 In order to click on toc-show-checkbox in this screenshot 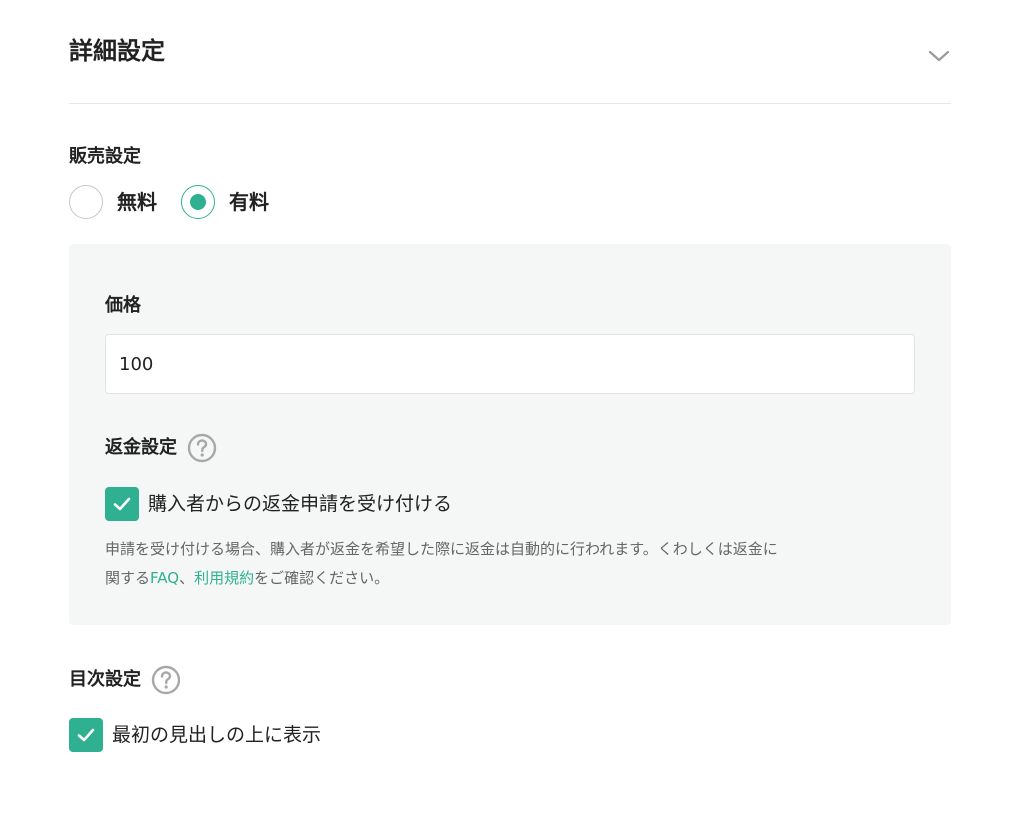, I will do `click(86, 735)`.